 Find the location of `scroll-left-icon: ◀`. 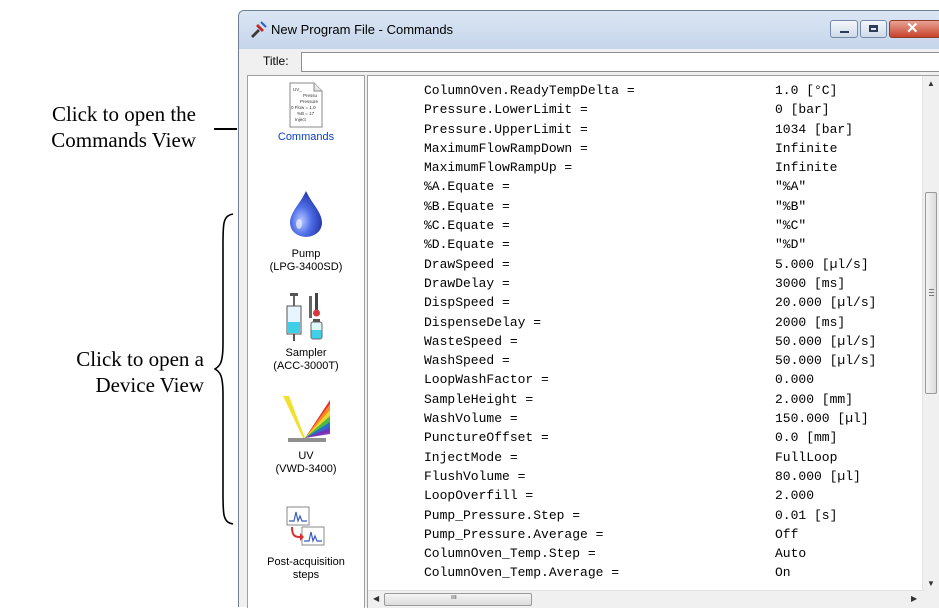

scroll-left-icon: ◀ is located at coordinates (376, 598).